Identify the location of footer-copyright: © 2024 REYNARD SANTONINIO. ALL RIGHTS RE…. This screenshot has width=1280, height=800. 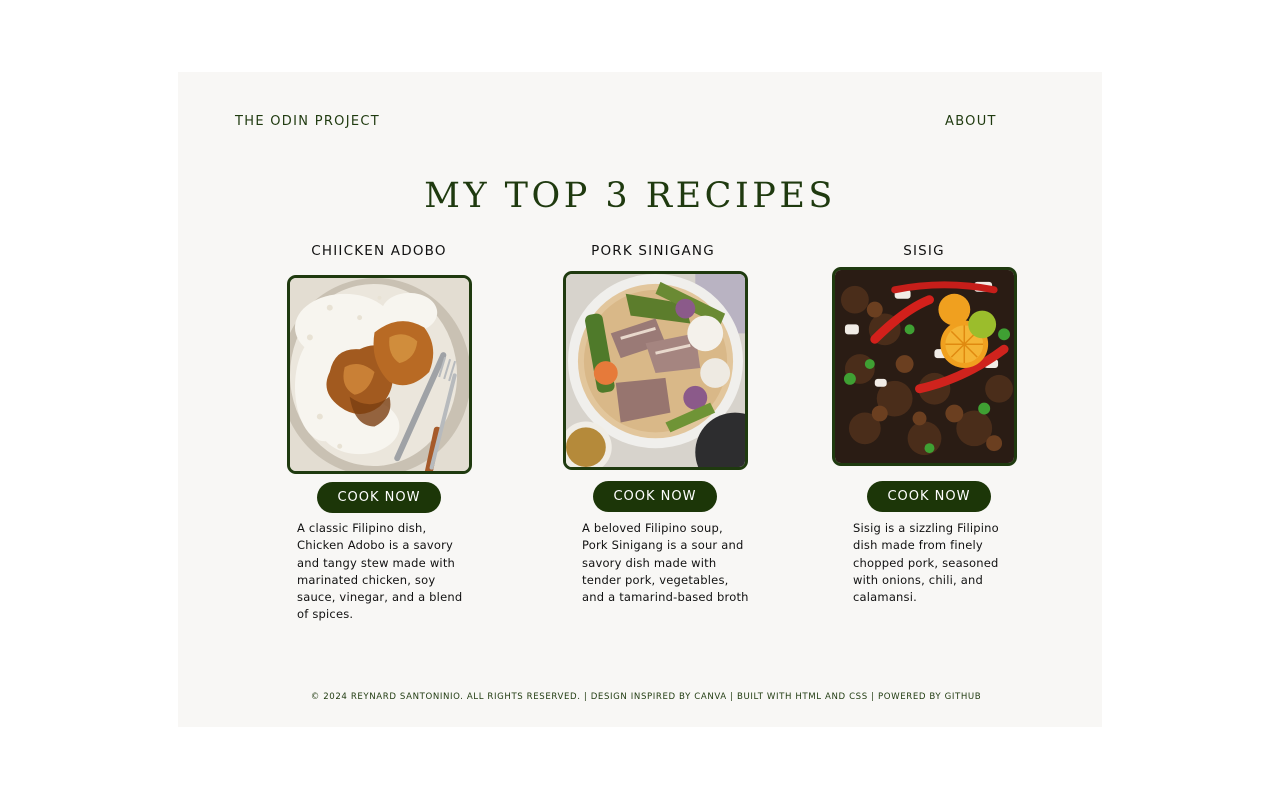
(445, 697).